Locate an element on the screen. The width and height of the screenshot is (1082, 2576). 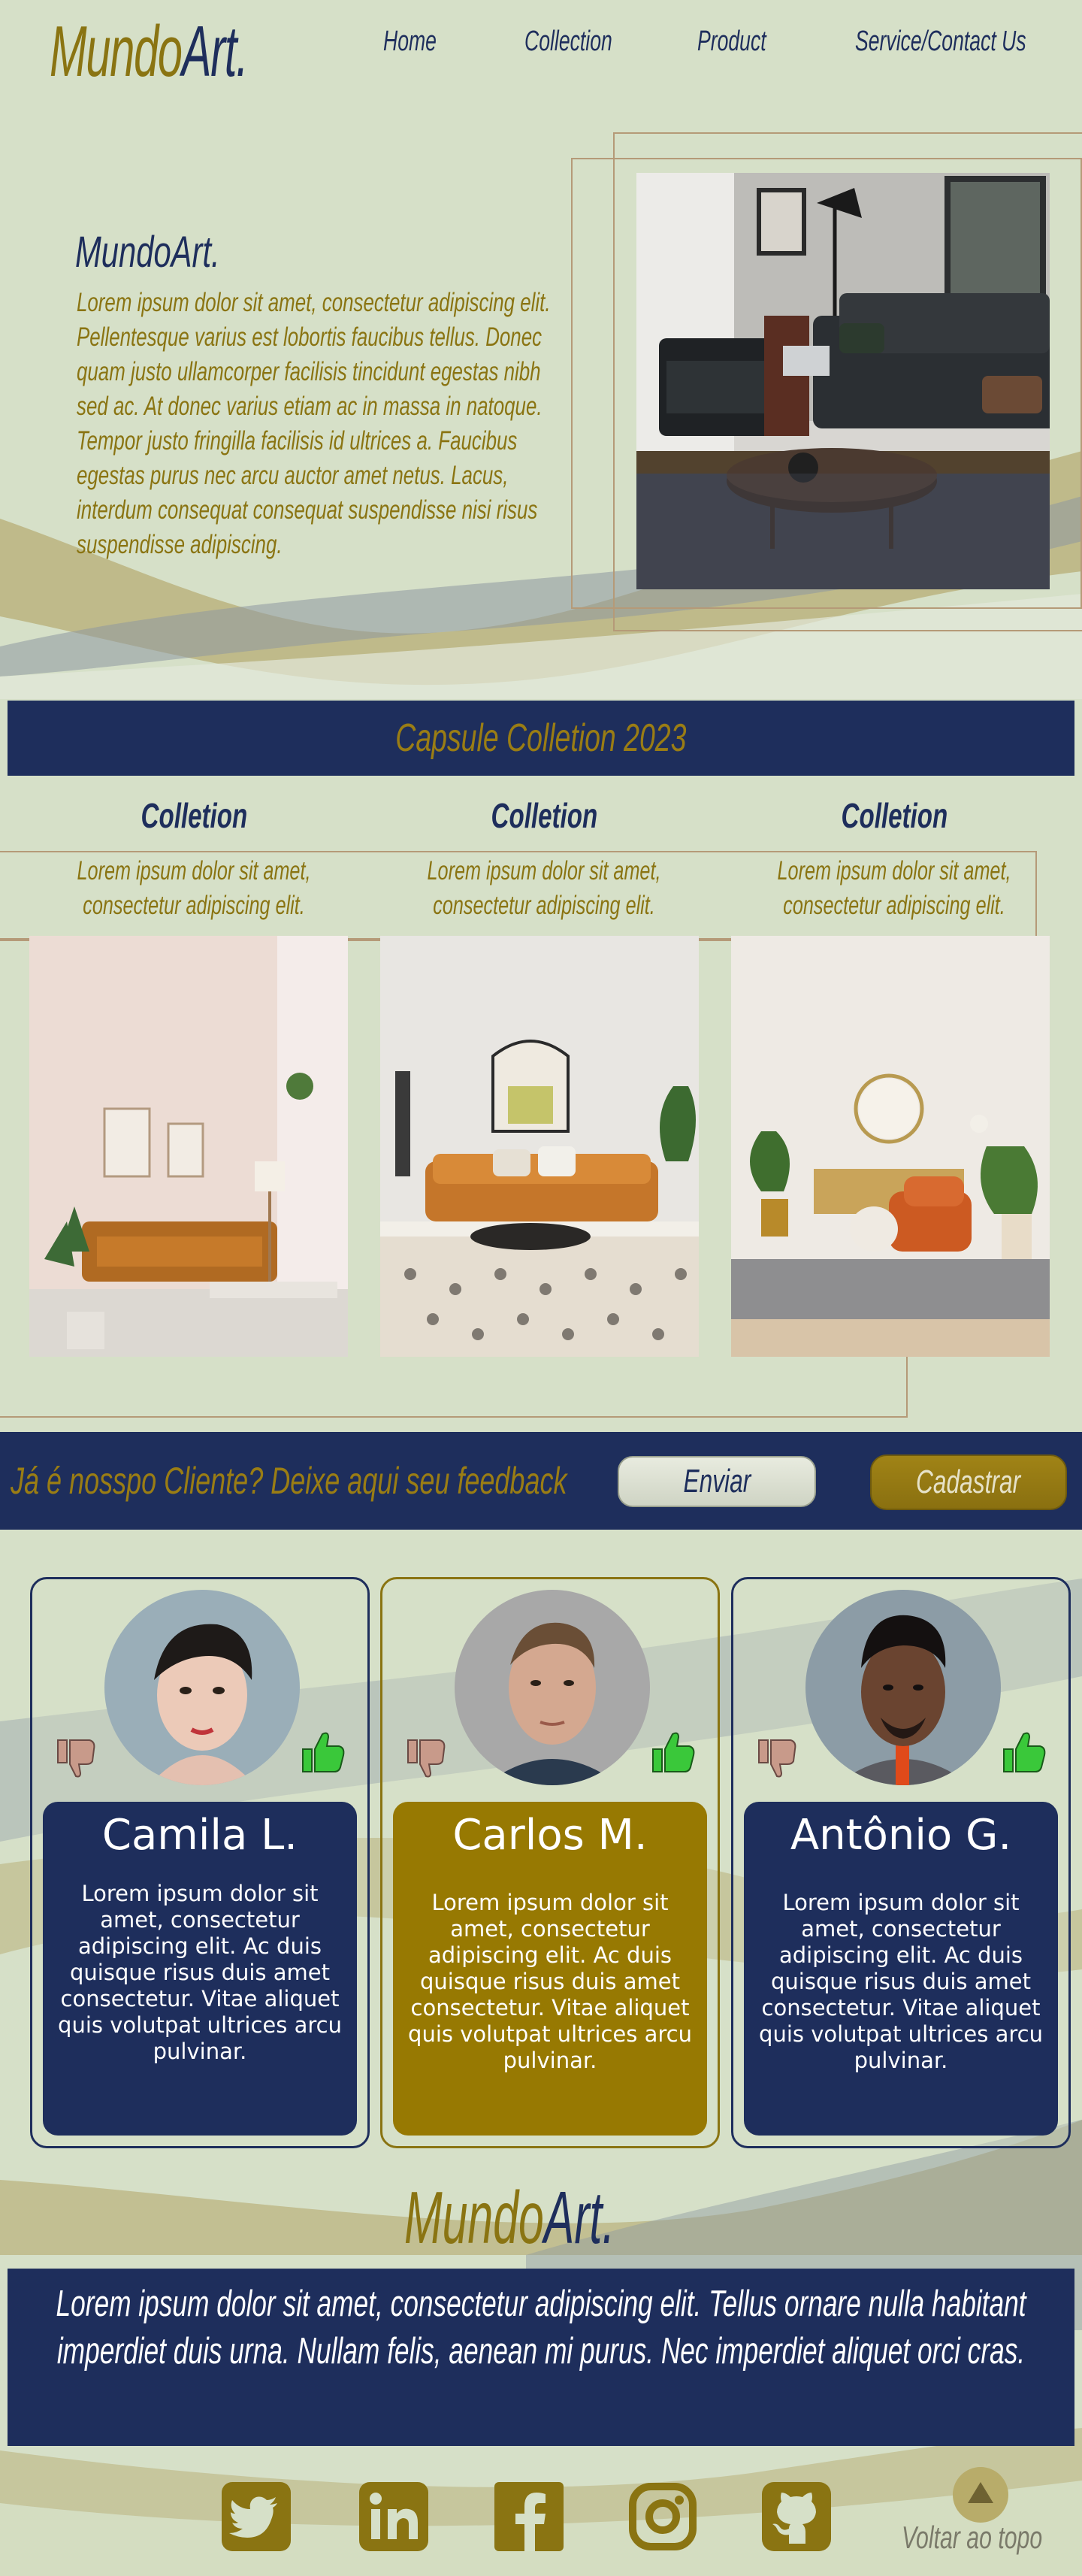
nav-service-contact: Service/Contact Us is located at coordinates (968, 42).